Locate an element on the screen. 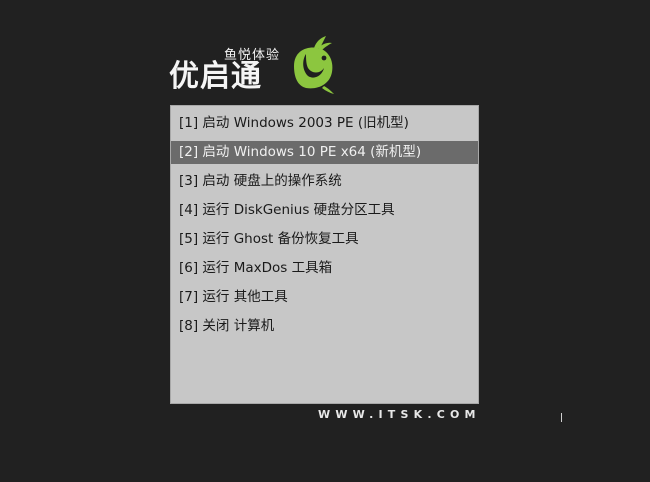 The height and width of the screenshot is (482, 650). menu-item-win10pe: [2] 启动 Windows 10 PE x64 (新机型) is located at coordinates (324, 152).